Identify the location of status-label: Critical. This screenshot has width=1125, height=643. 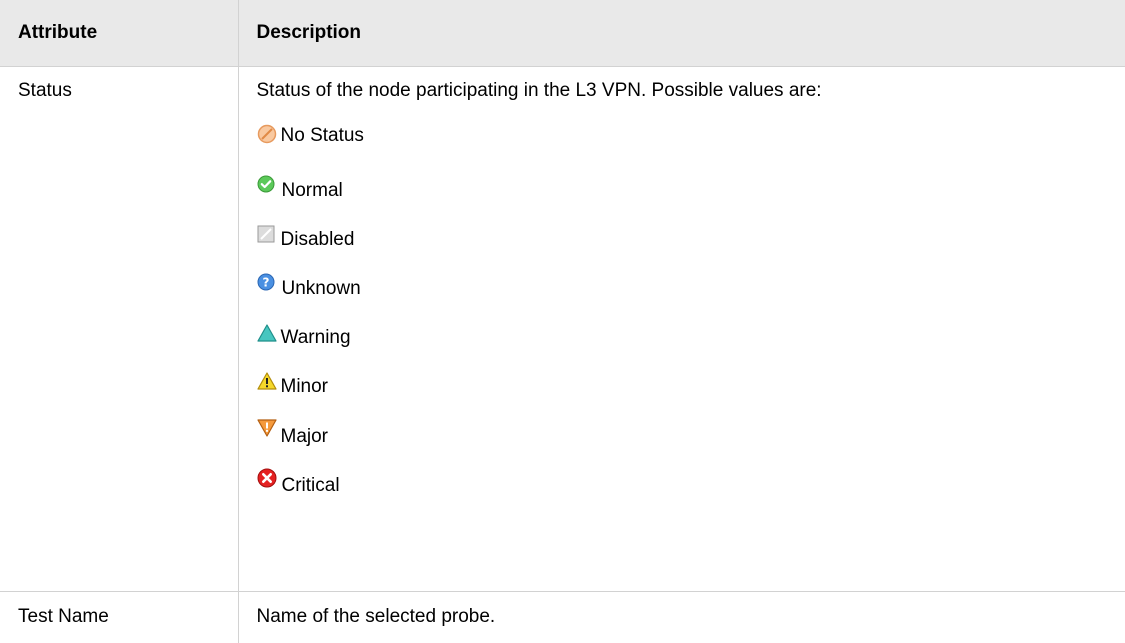
(310, 485).